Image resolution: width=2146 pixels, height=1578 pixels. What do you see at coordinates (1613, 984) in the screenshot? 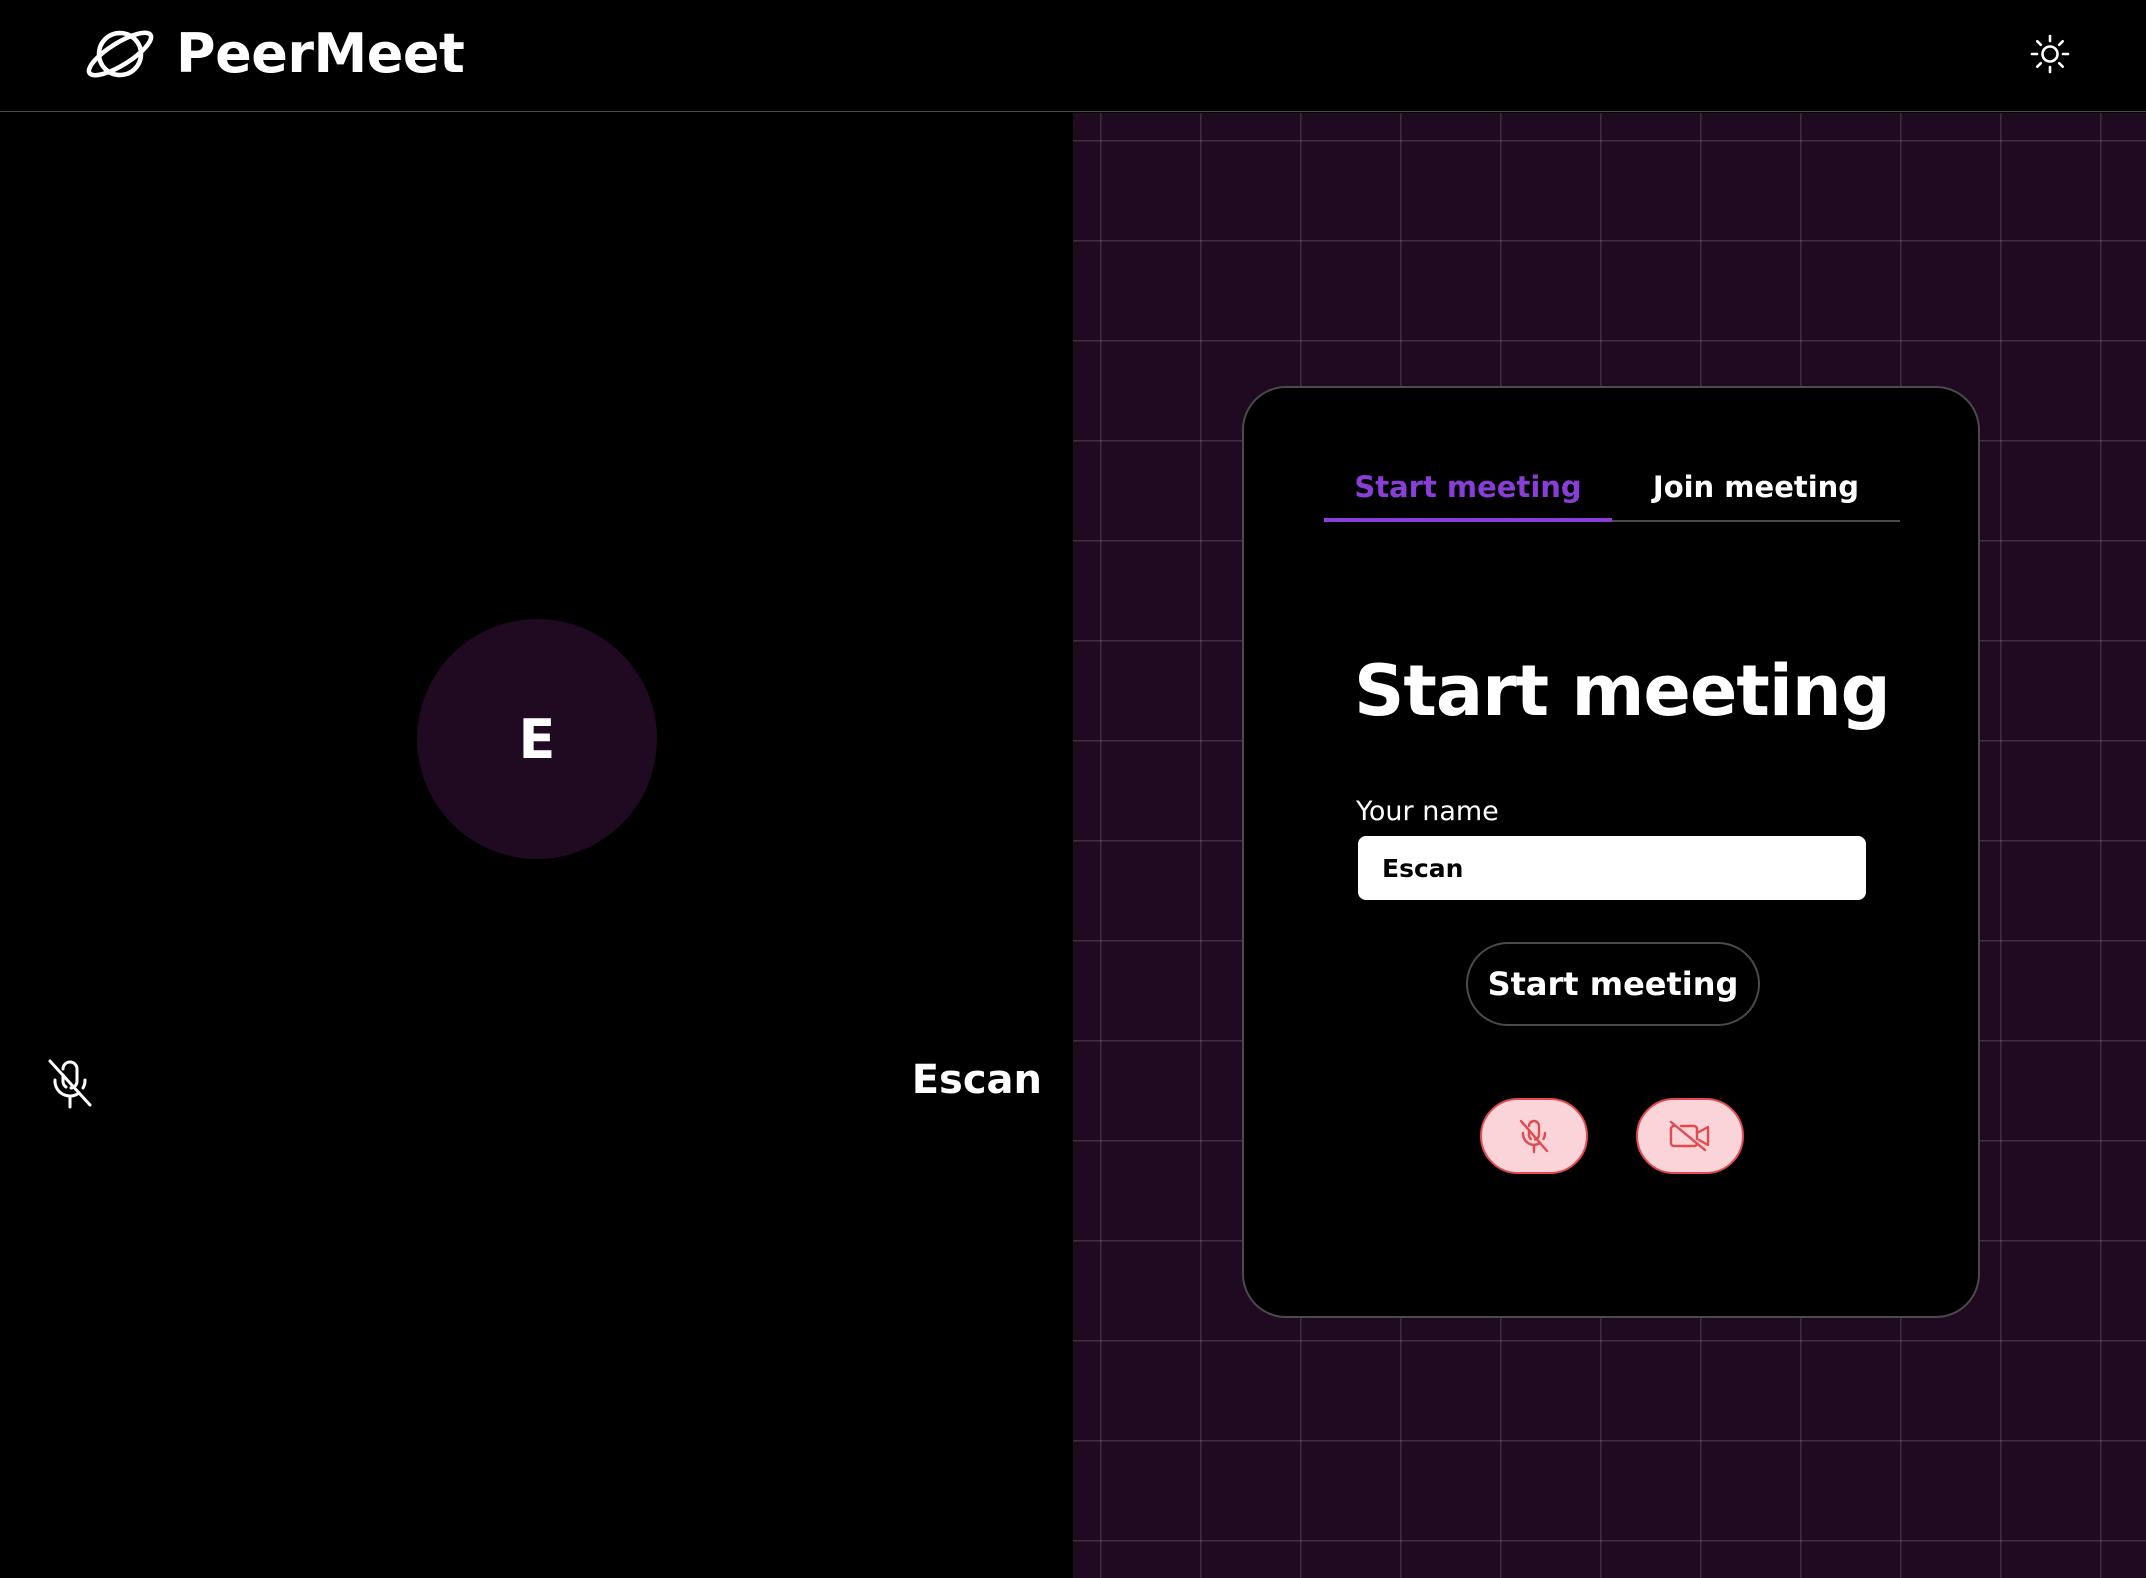
I see `start-meeting-button: Start meeting` at bounding box center [1613, 984].